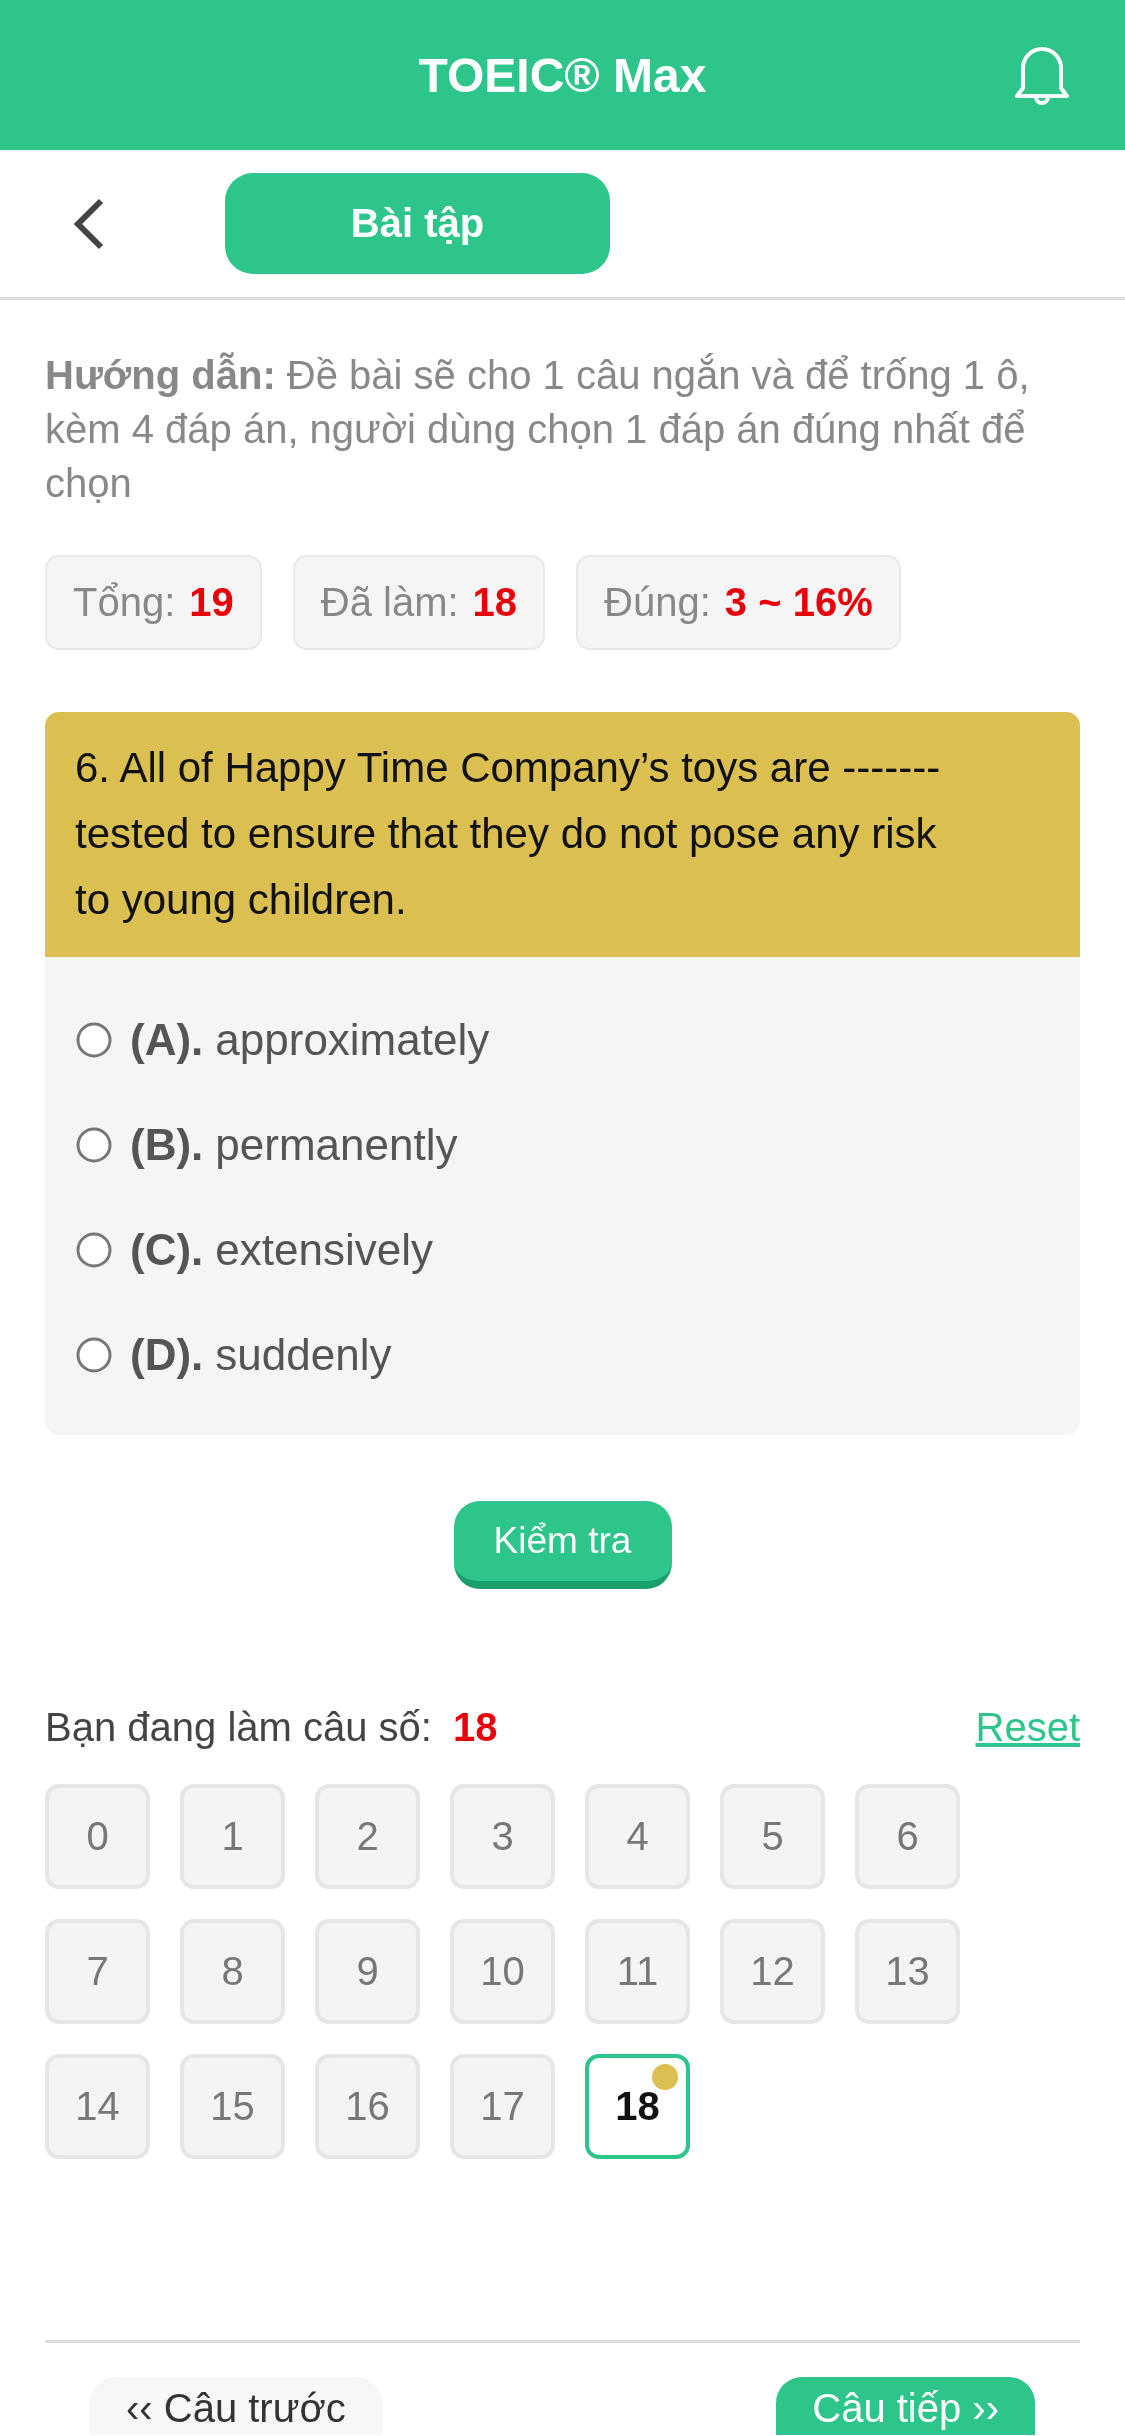 The image size is (1125, 2436). Describe the element at coordinates (502, 1836) in the screenshot. I see `question-number-button: 3` at that location.